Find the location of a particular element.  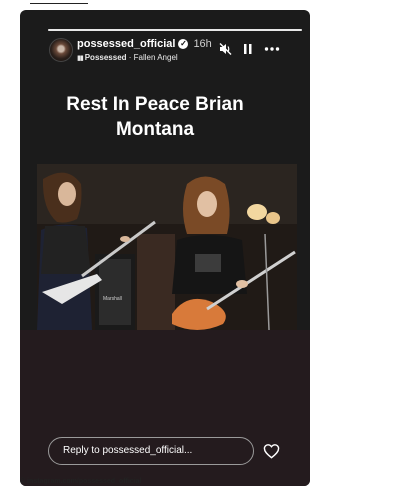

verified-badge-icon: ✓ is located at coordinates (183, 44).